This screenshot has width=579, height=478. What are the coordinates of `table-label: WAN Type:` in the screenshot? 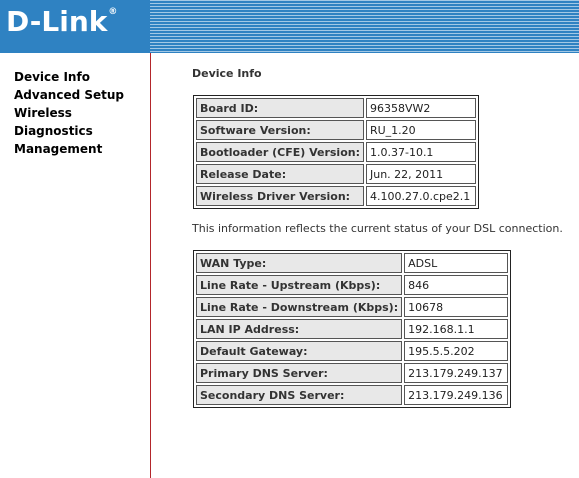 It's located at (299, 263).